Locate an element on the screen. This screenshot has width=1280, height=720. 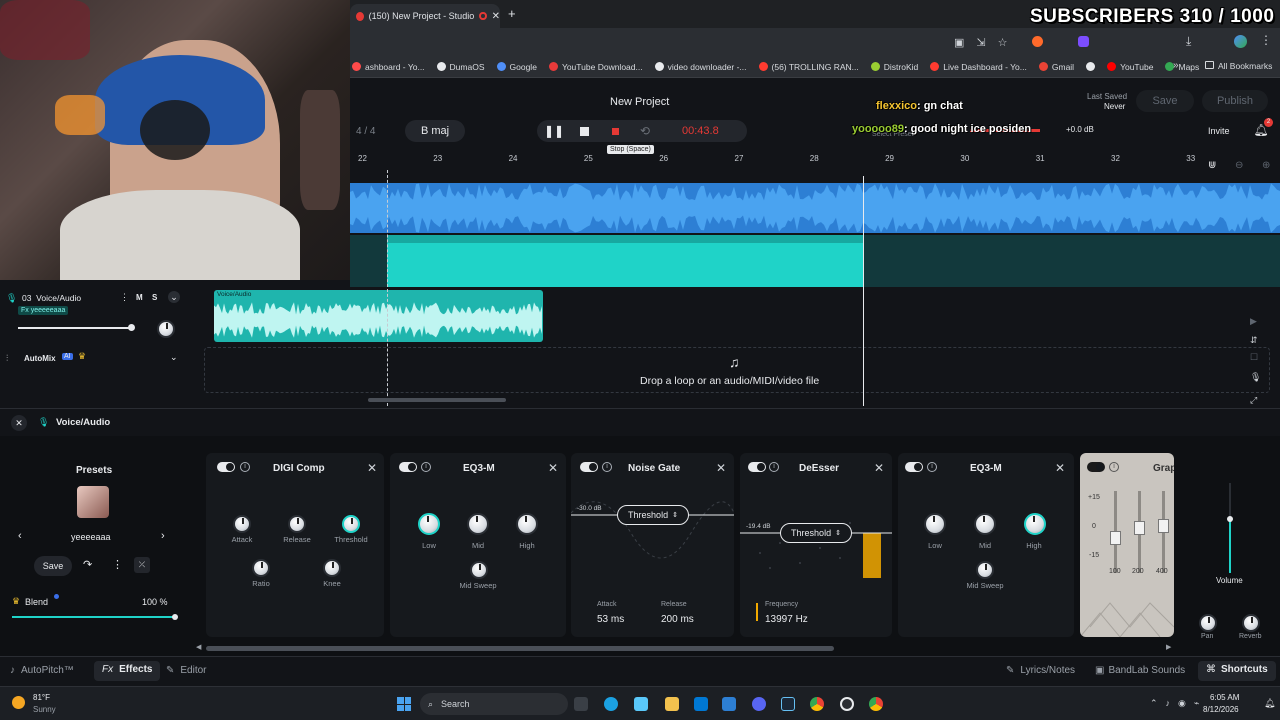
ratio-knob is located at coordinates (261, 568).